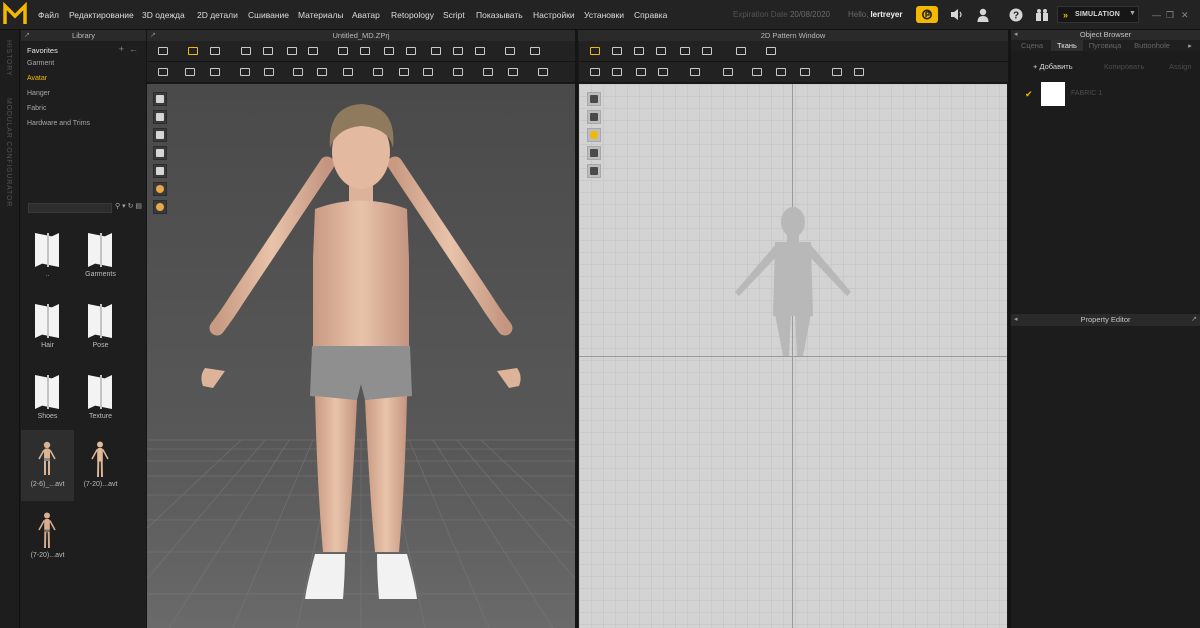  Describe the element at coordinates (48, 15) in the screenshot. I see `menu-file: Файл` at that location.